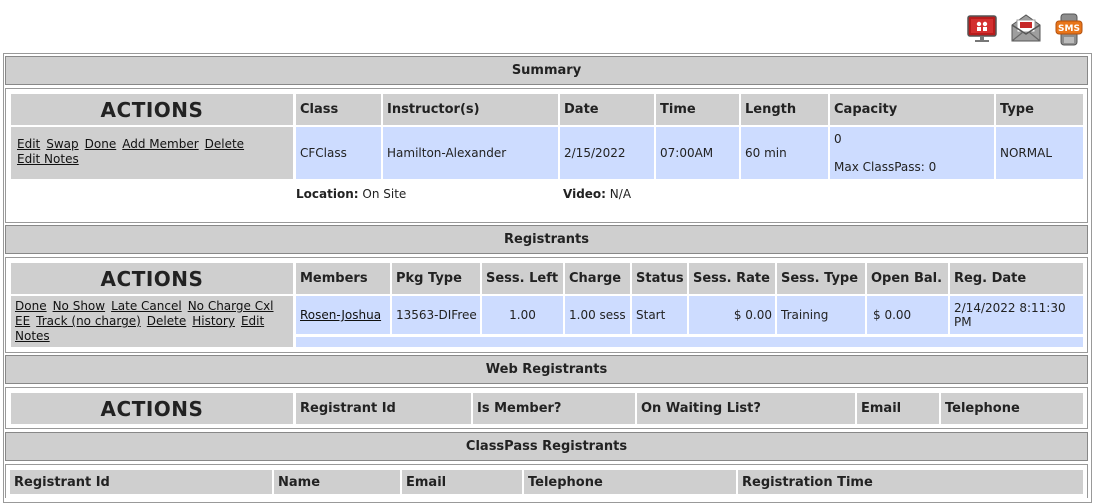 The width and height of the screenshot is (1097, 503). What do you see at coordinates (1039, 153) in the screenshot?
I see `summary-type-value: NORMAL` at bounding box center [1039, 153].